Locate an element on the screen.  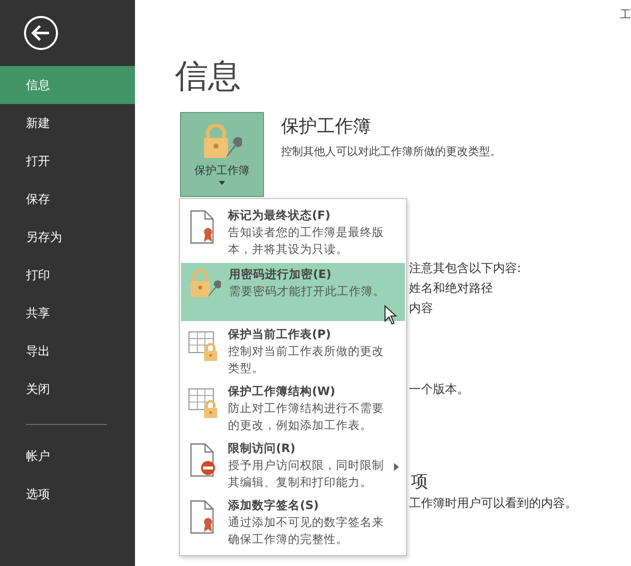
menu-item: 用密码进行加密(E) 需要密码才能打开此工作簿。 is located at coordinates (293, 292).